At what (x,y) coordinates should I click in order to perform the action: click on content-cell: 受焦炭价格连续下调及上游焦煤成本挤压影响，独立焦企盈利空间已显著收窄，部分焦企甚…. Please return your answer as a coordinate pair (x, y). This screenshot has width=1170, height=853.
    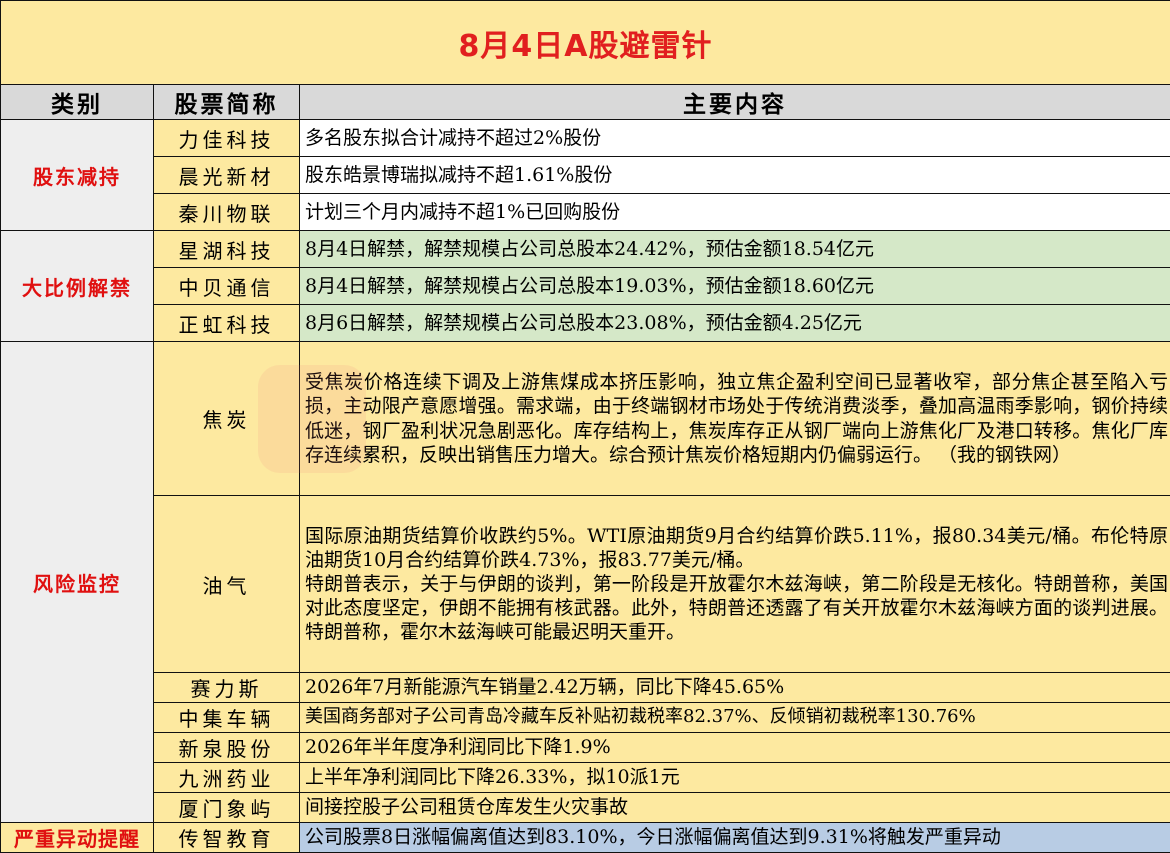
    Looking at the image, I should click on (735, 419).